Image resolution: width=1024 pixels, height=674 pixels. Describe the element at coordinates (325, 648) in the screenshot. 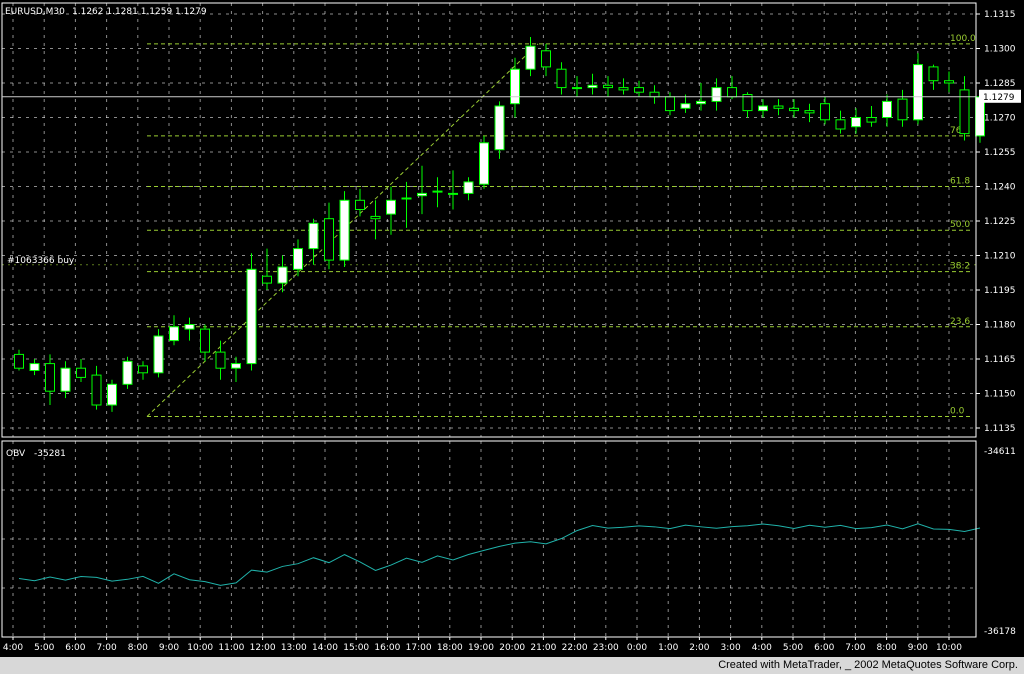

I see `time-tick-label: 14:00` at that location.